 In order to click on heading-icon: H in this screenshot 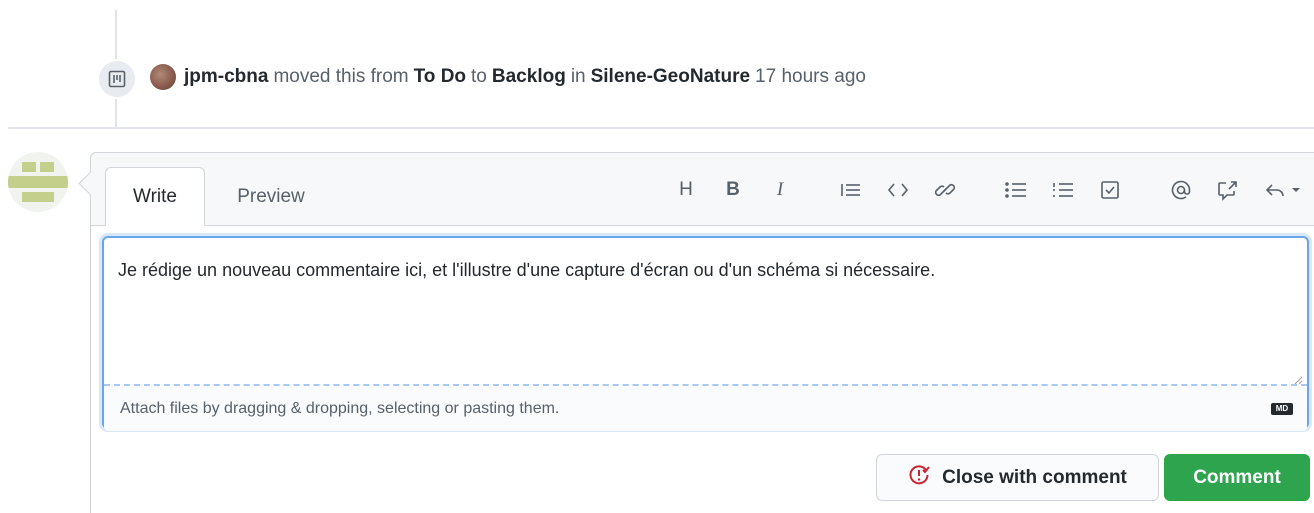, I will do `click(686, 190)`.